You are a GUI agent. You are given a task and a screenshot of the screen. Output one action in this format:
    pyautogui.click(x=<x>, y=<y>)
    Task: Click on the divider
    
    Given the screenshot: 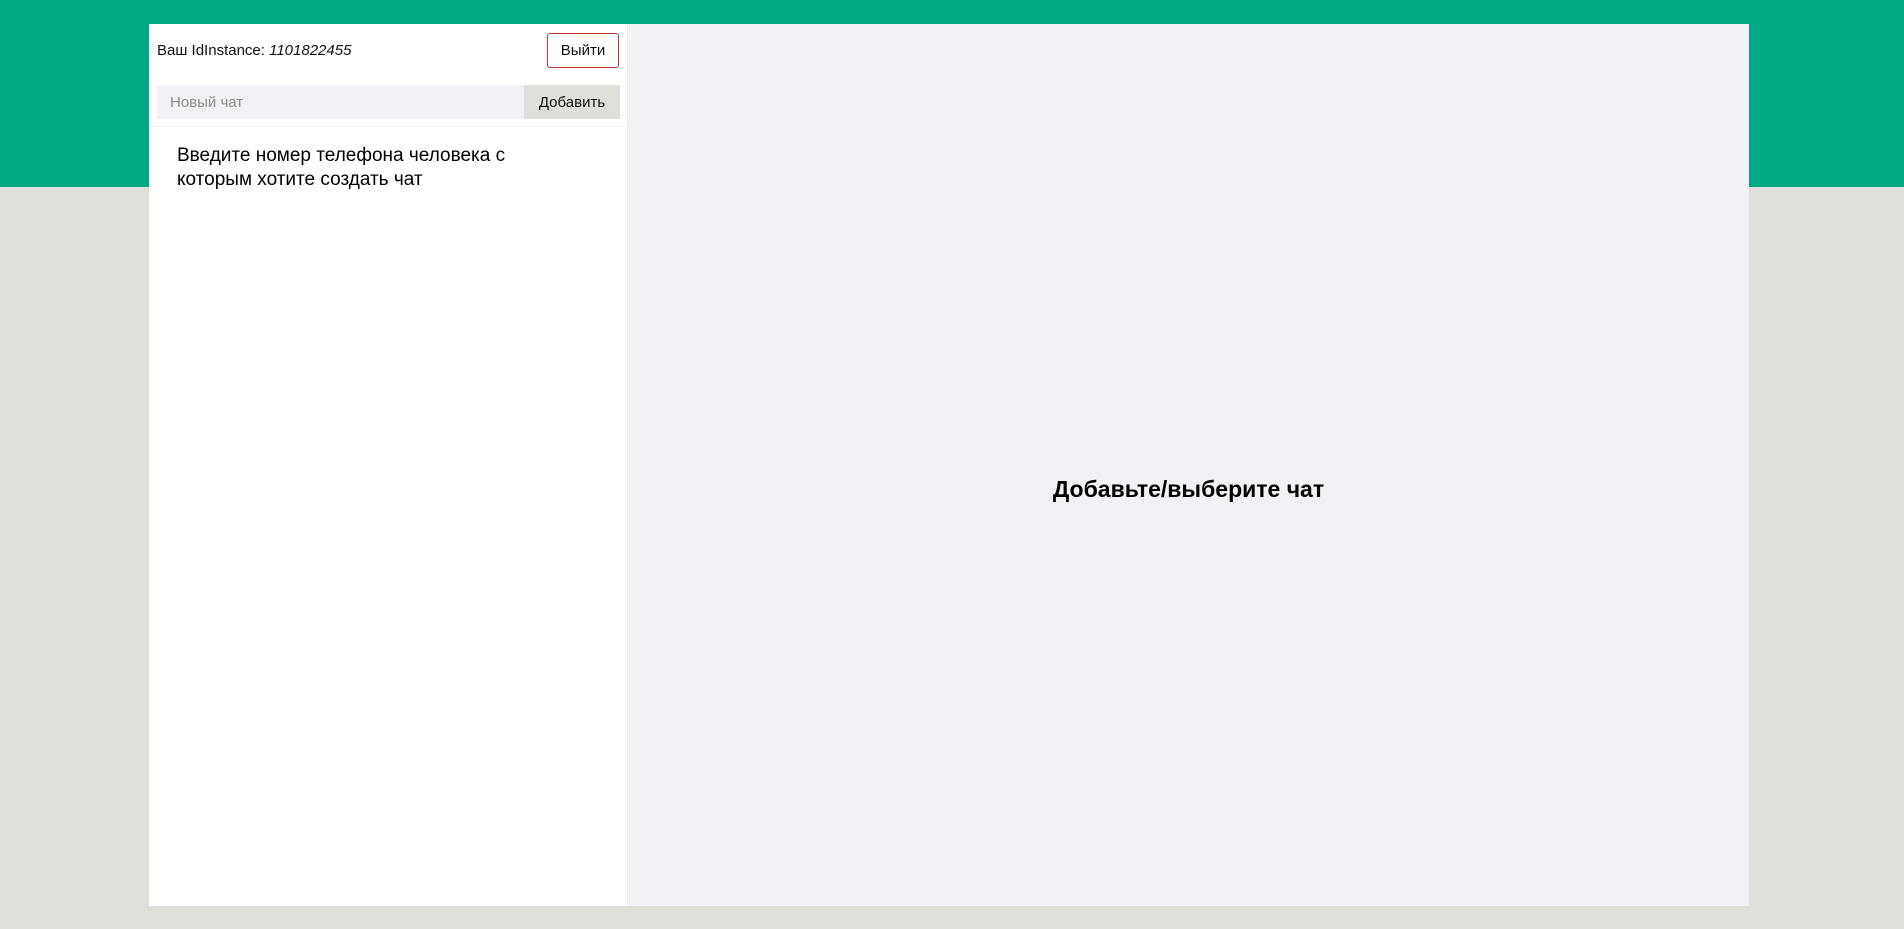 What is the action you would take?
    pyautogui.click(x=388, y=126)
    